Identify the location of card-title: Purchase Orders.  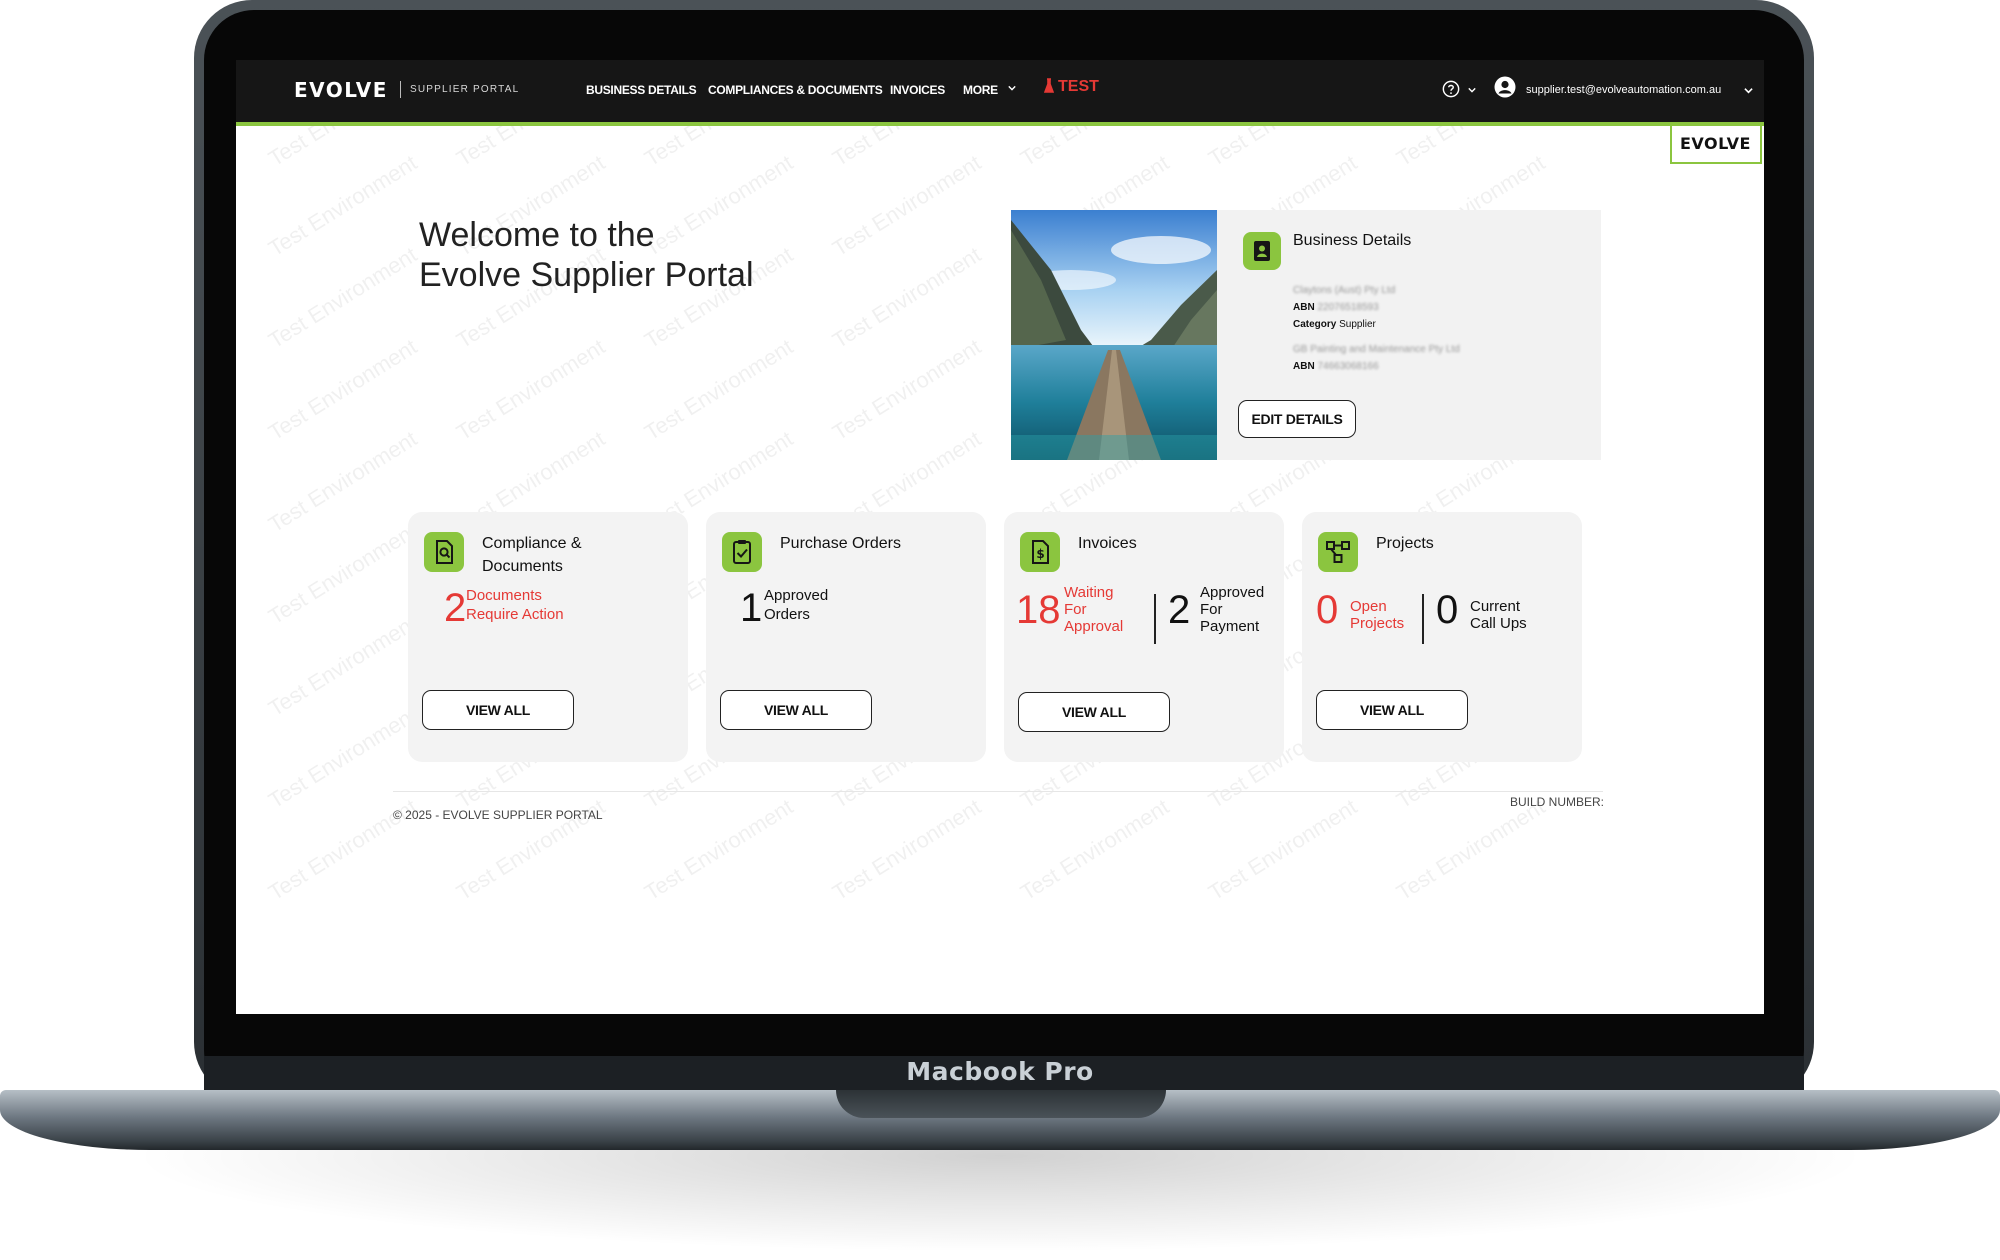
(840, 543).